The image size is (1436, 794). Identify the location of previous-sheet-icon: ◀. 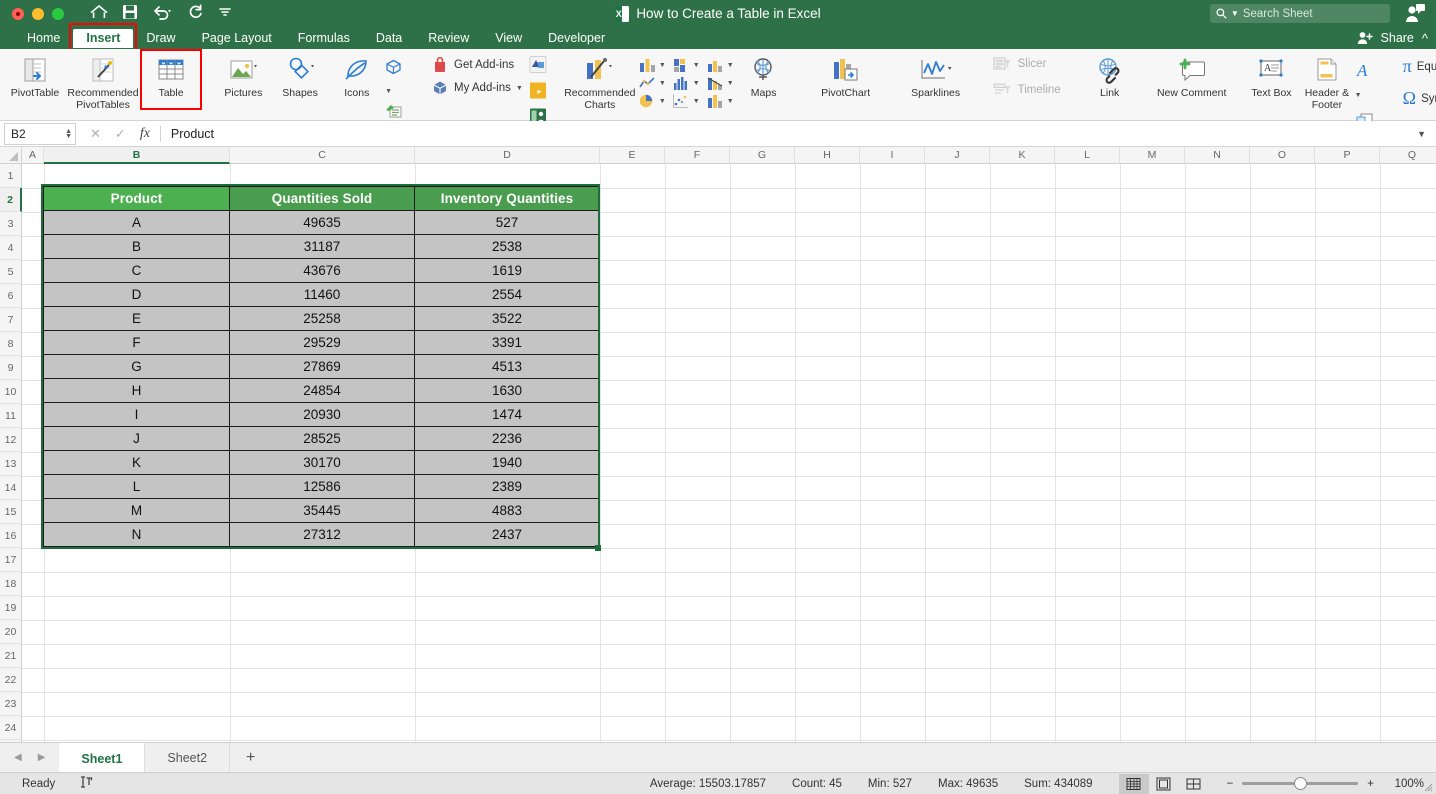
(18, 757).